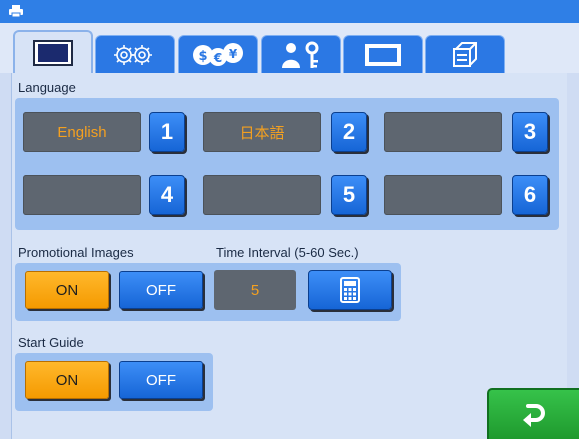 The image size is (579, 439). I want to click on calculator-icon, so click(350, 290).